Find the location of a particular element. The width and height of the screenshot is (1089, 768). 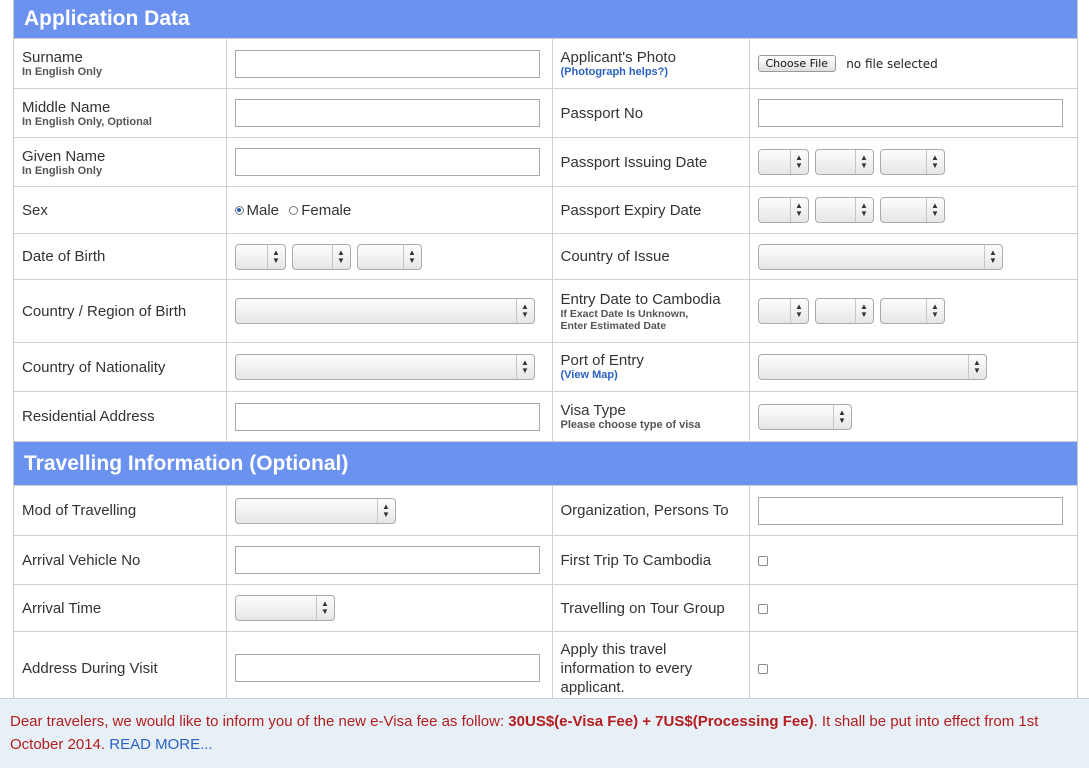

passport-issuing-selects: ▲ ▼ ▲ ▼ ▲ ▼ is located at coordinates (912, 162).